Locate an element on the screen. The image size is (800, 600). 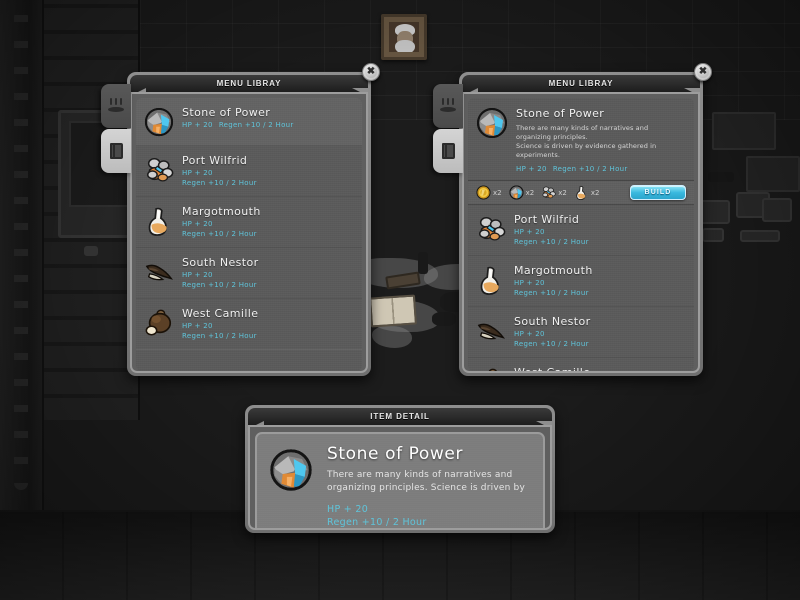
close-button-left: ✖ is located at coordinates (371, 72).